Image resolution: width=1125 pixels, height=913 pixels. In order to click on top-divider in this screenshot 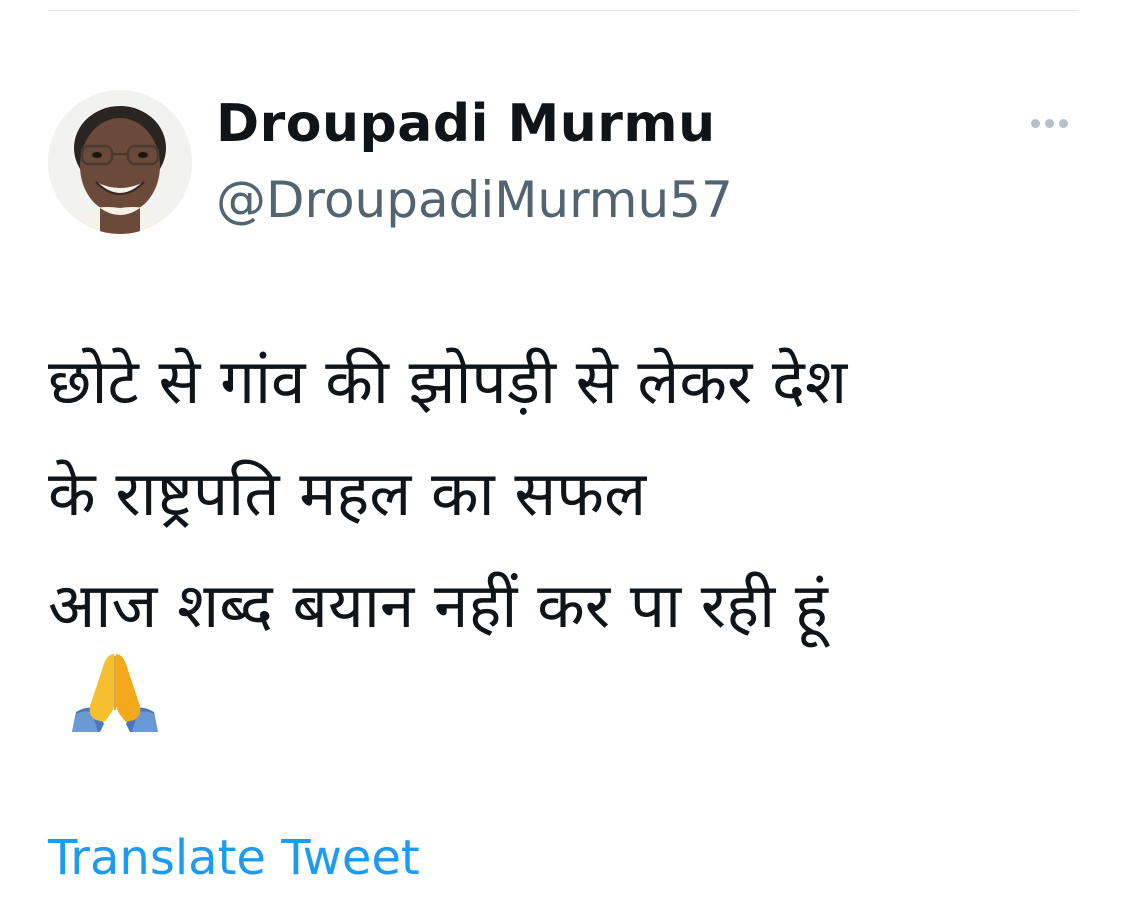, I will do `click(563, 10)`.